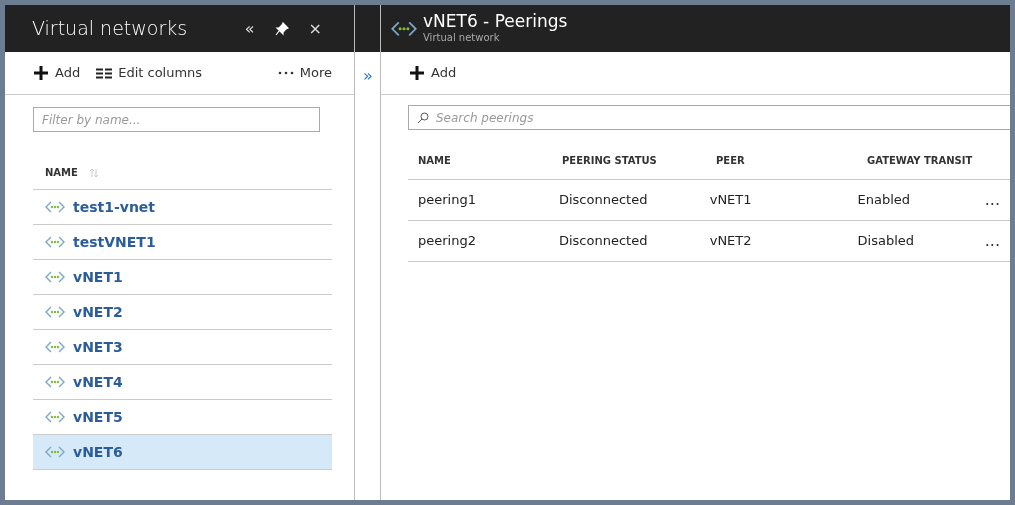 This screenshot has height=505, width=1015. I want to click on table-cell-text: peering1, so click(447, 200).